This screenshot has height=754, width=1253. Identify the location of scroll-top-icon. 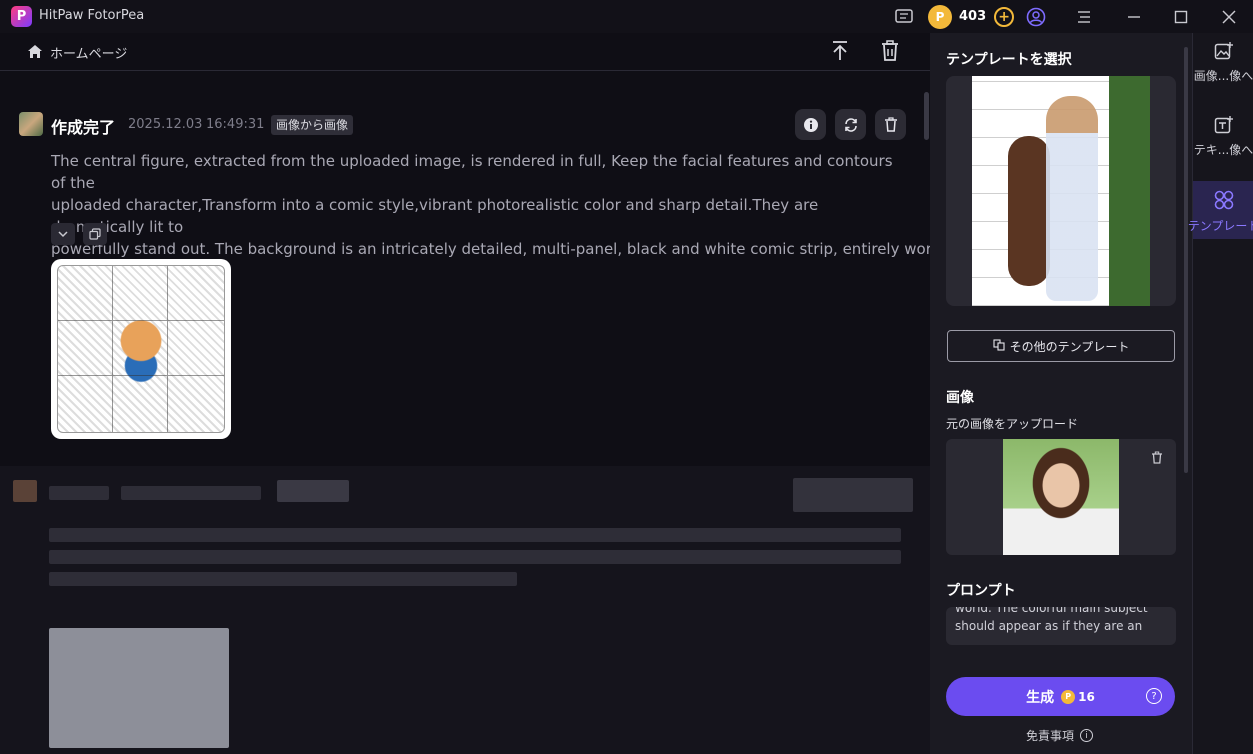
(840, 53).